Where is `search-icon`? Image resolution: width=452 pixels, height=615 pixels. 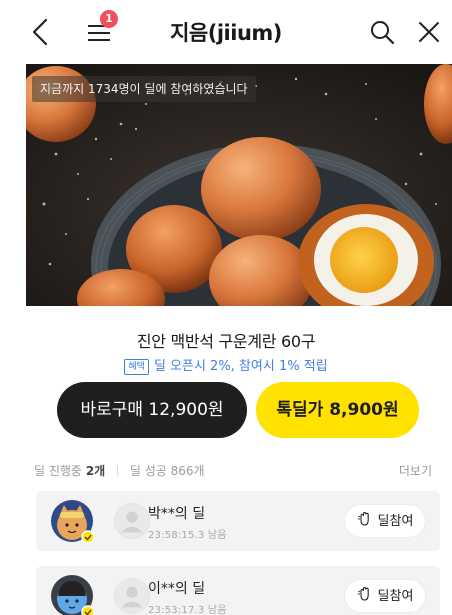 search-icon is located at coordinates (382, 32).